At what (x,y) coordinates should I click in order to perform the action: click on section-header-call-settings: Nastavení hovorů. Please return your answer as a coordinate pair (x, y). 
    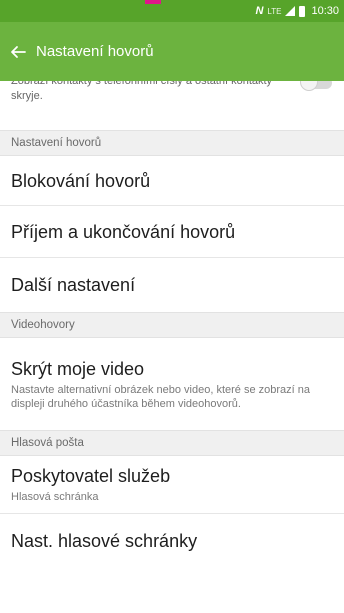
    Looking at the image, I should click on (172, 143).